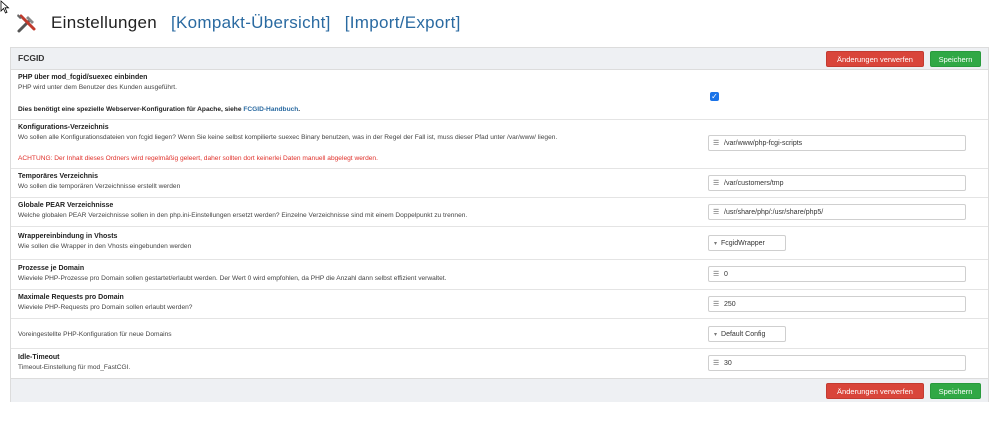 The width and height of the screenshot is (1000, 421). Describe the element at coordinates (39, 357) in the screenshot. I see `setting-label: Idle-Timeout` at that location.